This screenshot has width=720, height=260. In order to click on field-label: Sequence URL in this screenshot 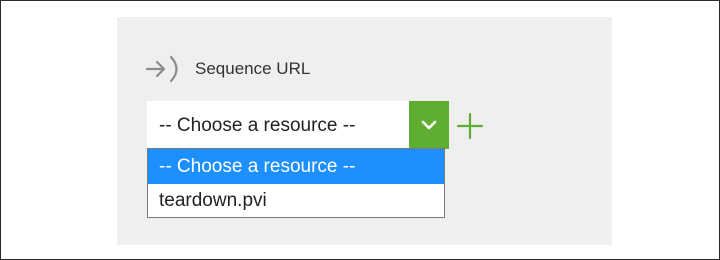, I will do `click(253, 68)`.